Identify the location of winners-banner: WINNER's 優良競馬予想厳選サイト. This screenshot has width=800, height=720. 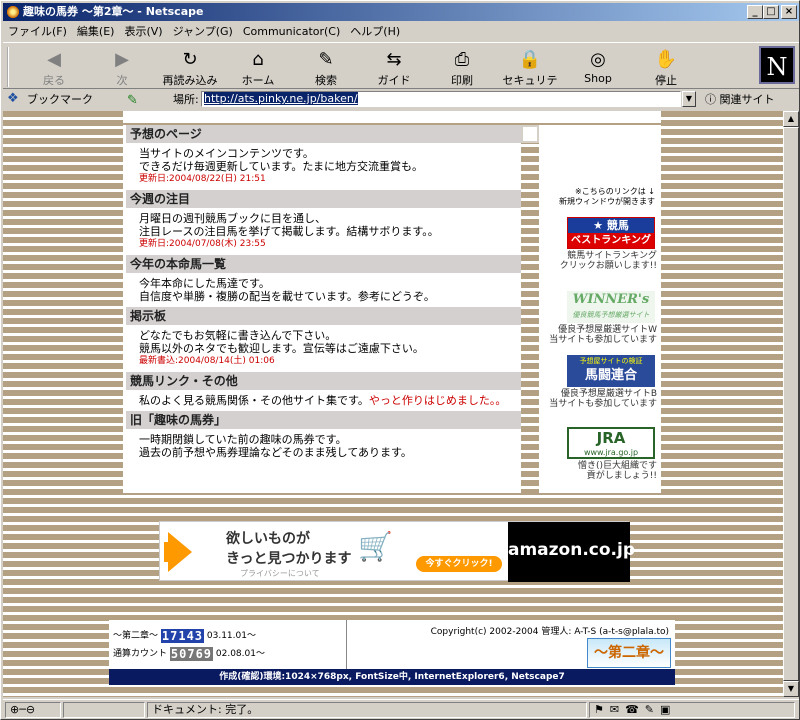
(611, 307).